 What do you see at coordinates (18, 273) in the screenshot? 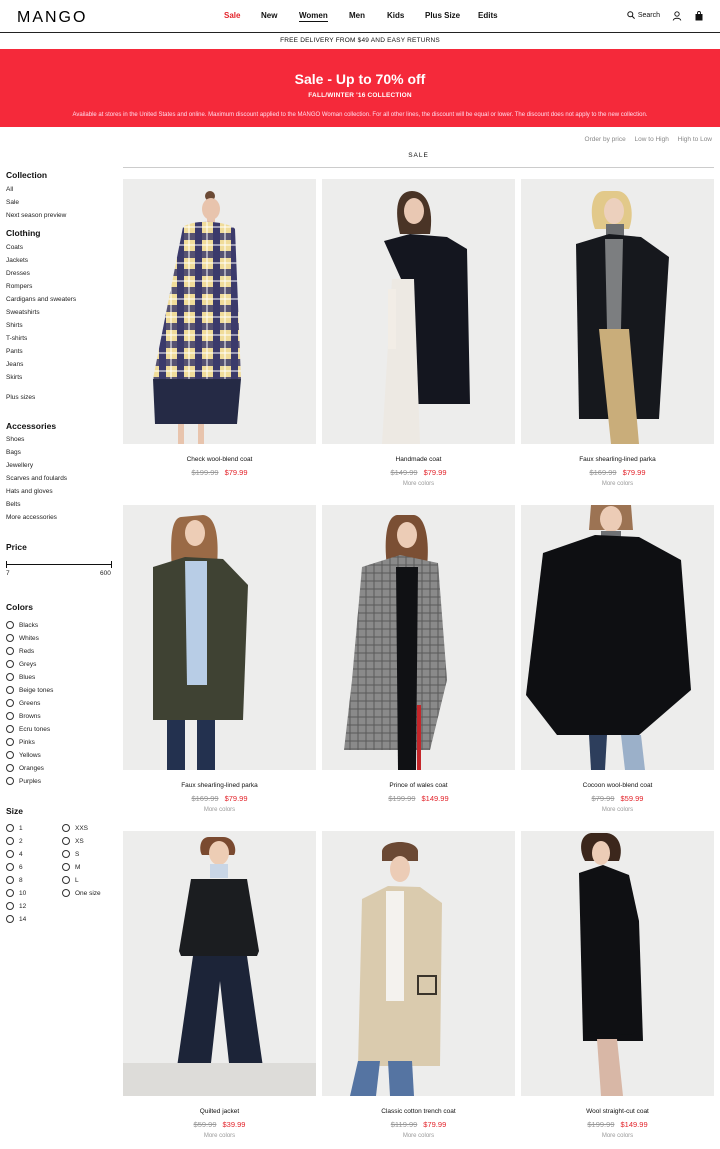
I see `clothing-dresses: Dresses` at bounding box center [18, 273].